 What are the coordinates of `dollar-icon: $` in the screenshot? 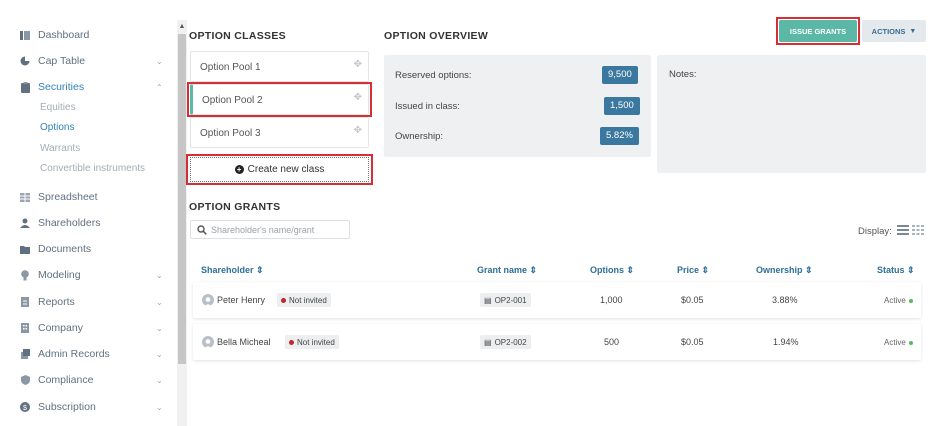 It's located at (25, 407).